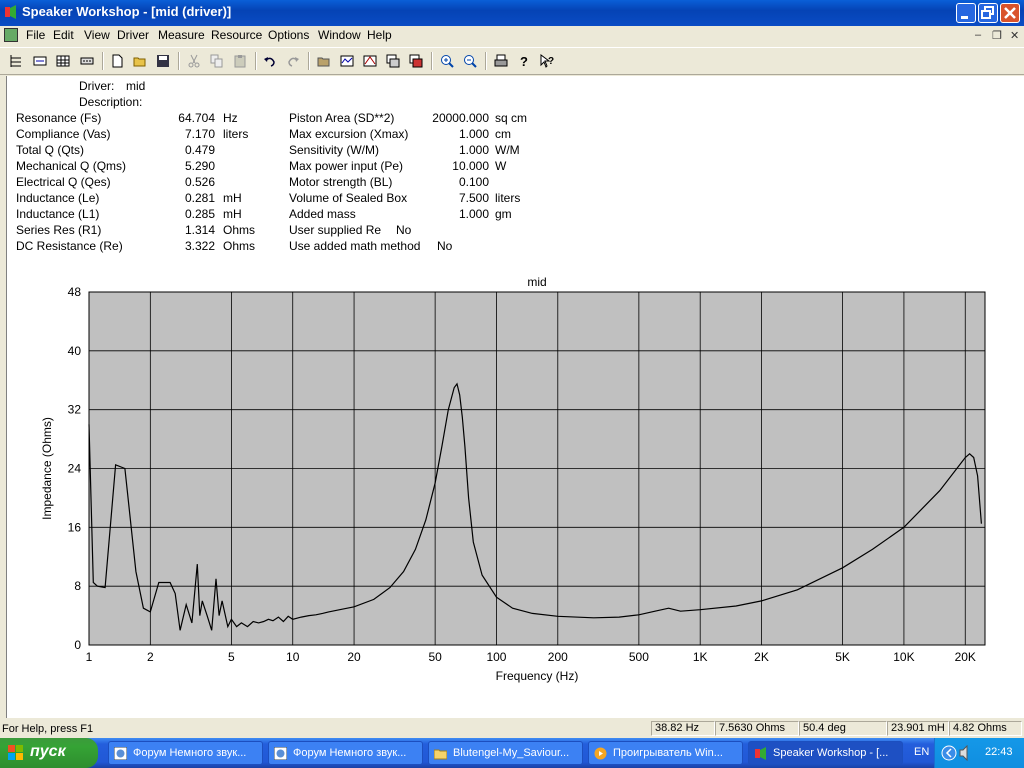 The height and width of the screenshot is (768, 1024). I want to click on restore-button, so click(988, 13).